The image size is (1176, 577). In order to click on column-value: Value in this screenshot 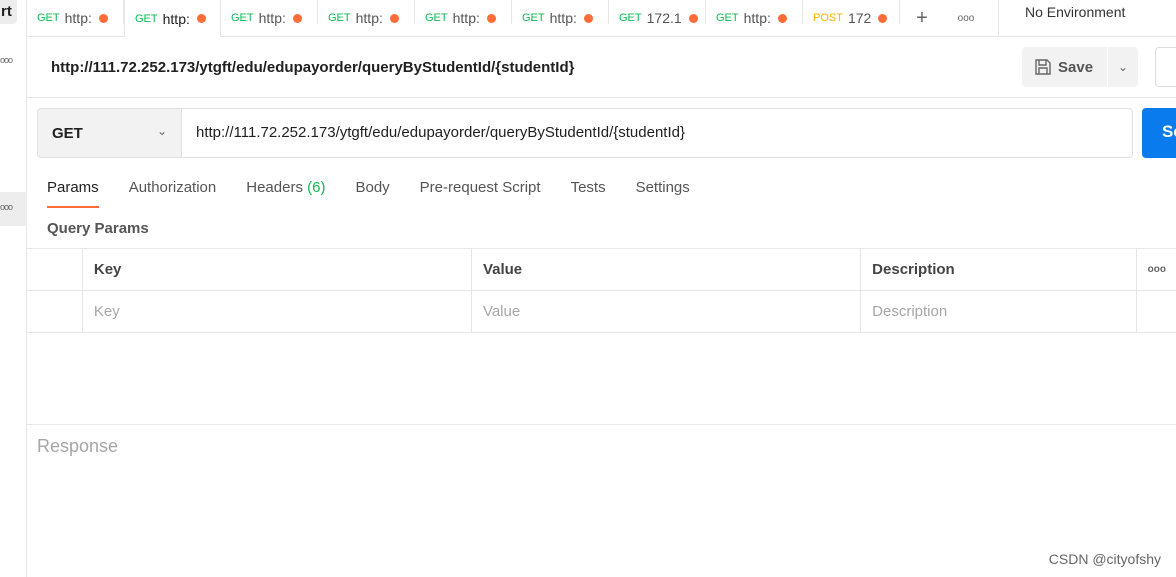, I will do `click(666, 269)`.